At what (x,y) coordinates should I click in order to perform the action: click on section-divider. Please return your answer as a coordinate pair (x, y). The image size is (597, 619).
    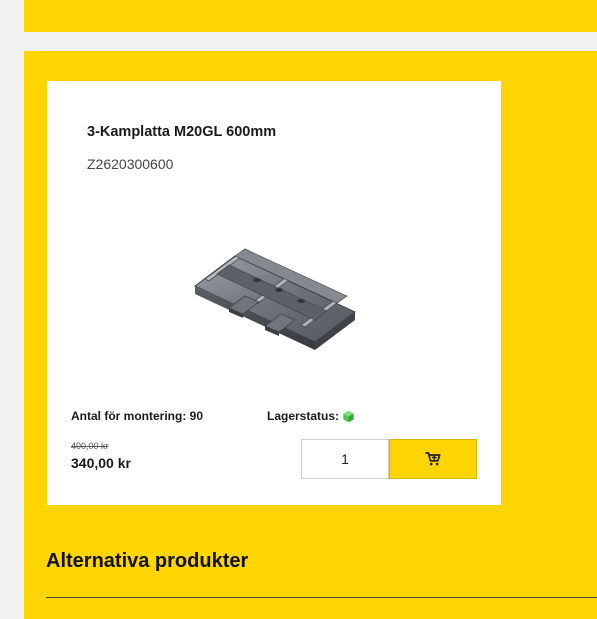
    Looking at the image, I should click on (321, 597).